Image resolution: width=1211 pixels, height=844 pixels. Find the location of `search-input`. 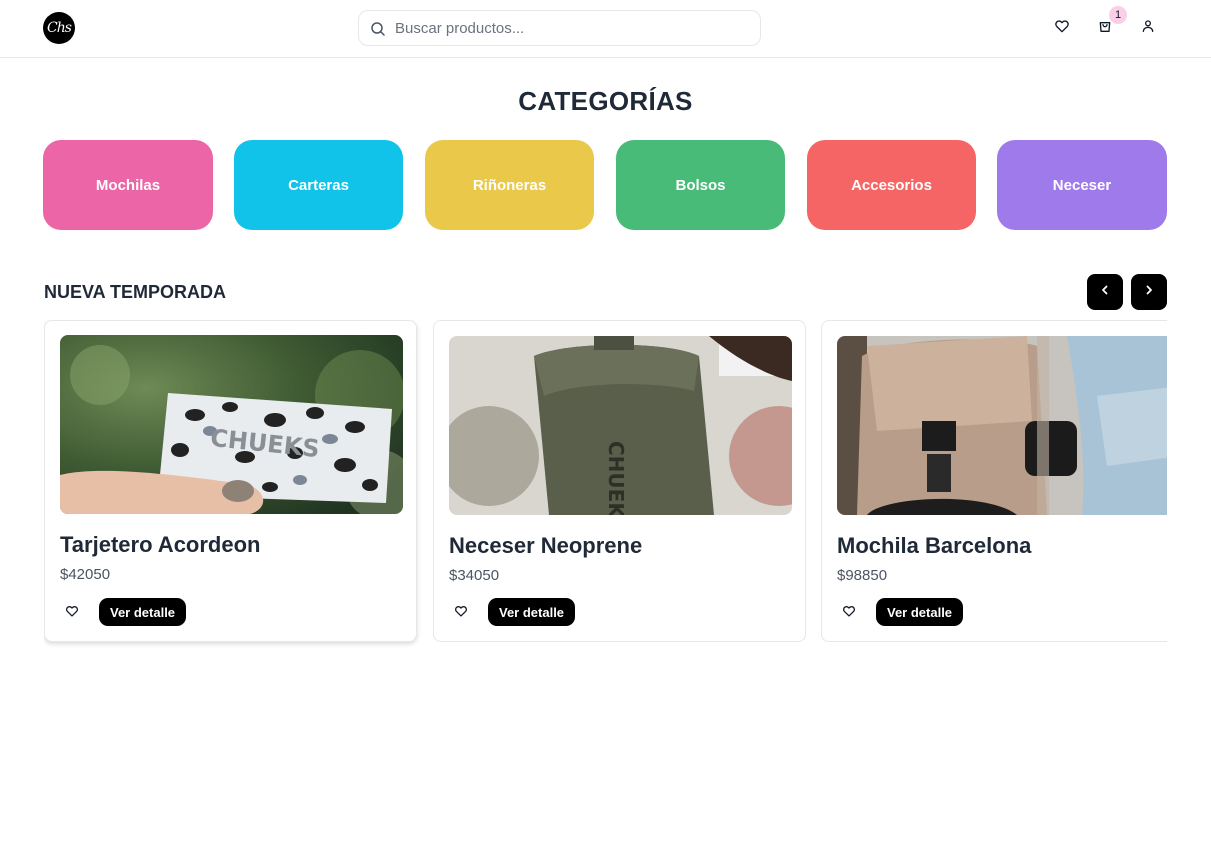

search-input is located at coordinates (575, 28).